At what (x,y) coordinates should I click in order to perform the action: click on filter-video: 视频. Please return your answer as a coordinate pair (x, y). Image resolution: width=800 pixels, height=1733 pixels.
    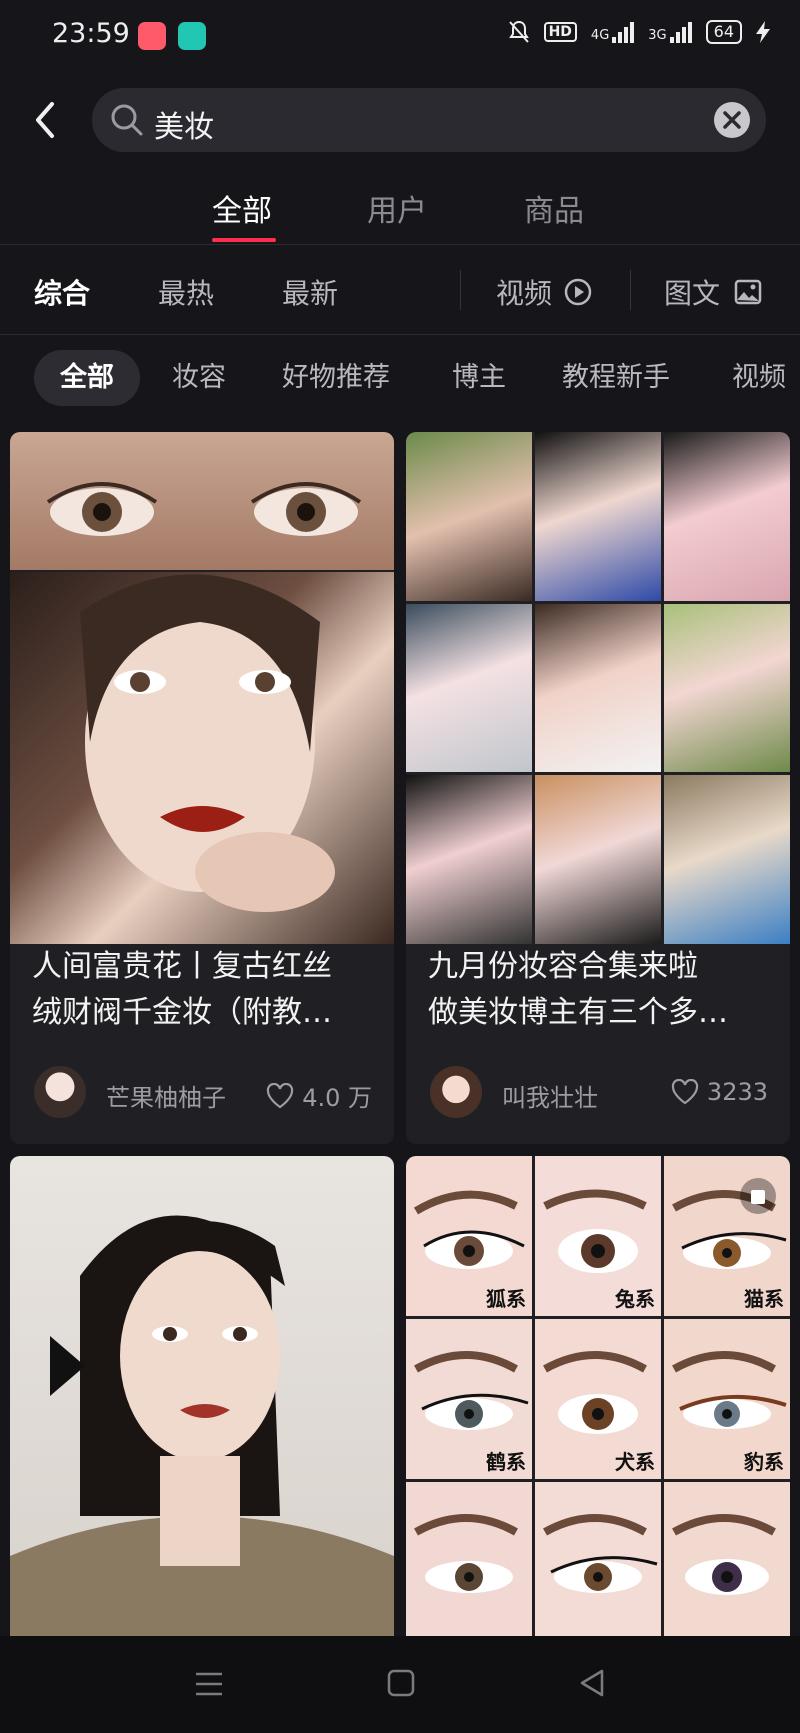
    Looking at the image, I should click on (544, 292).